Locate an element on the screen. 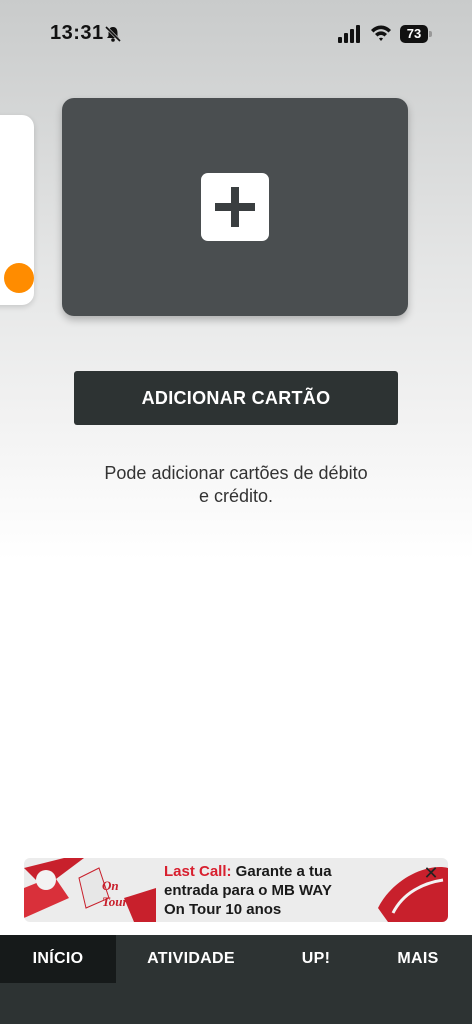  tab-atividade: ATIVIDADE is located at coordinates (191, 959).